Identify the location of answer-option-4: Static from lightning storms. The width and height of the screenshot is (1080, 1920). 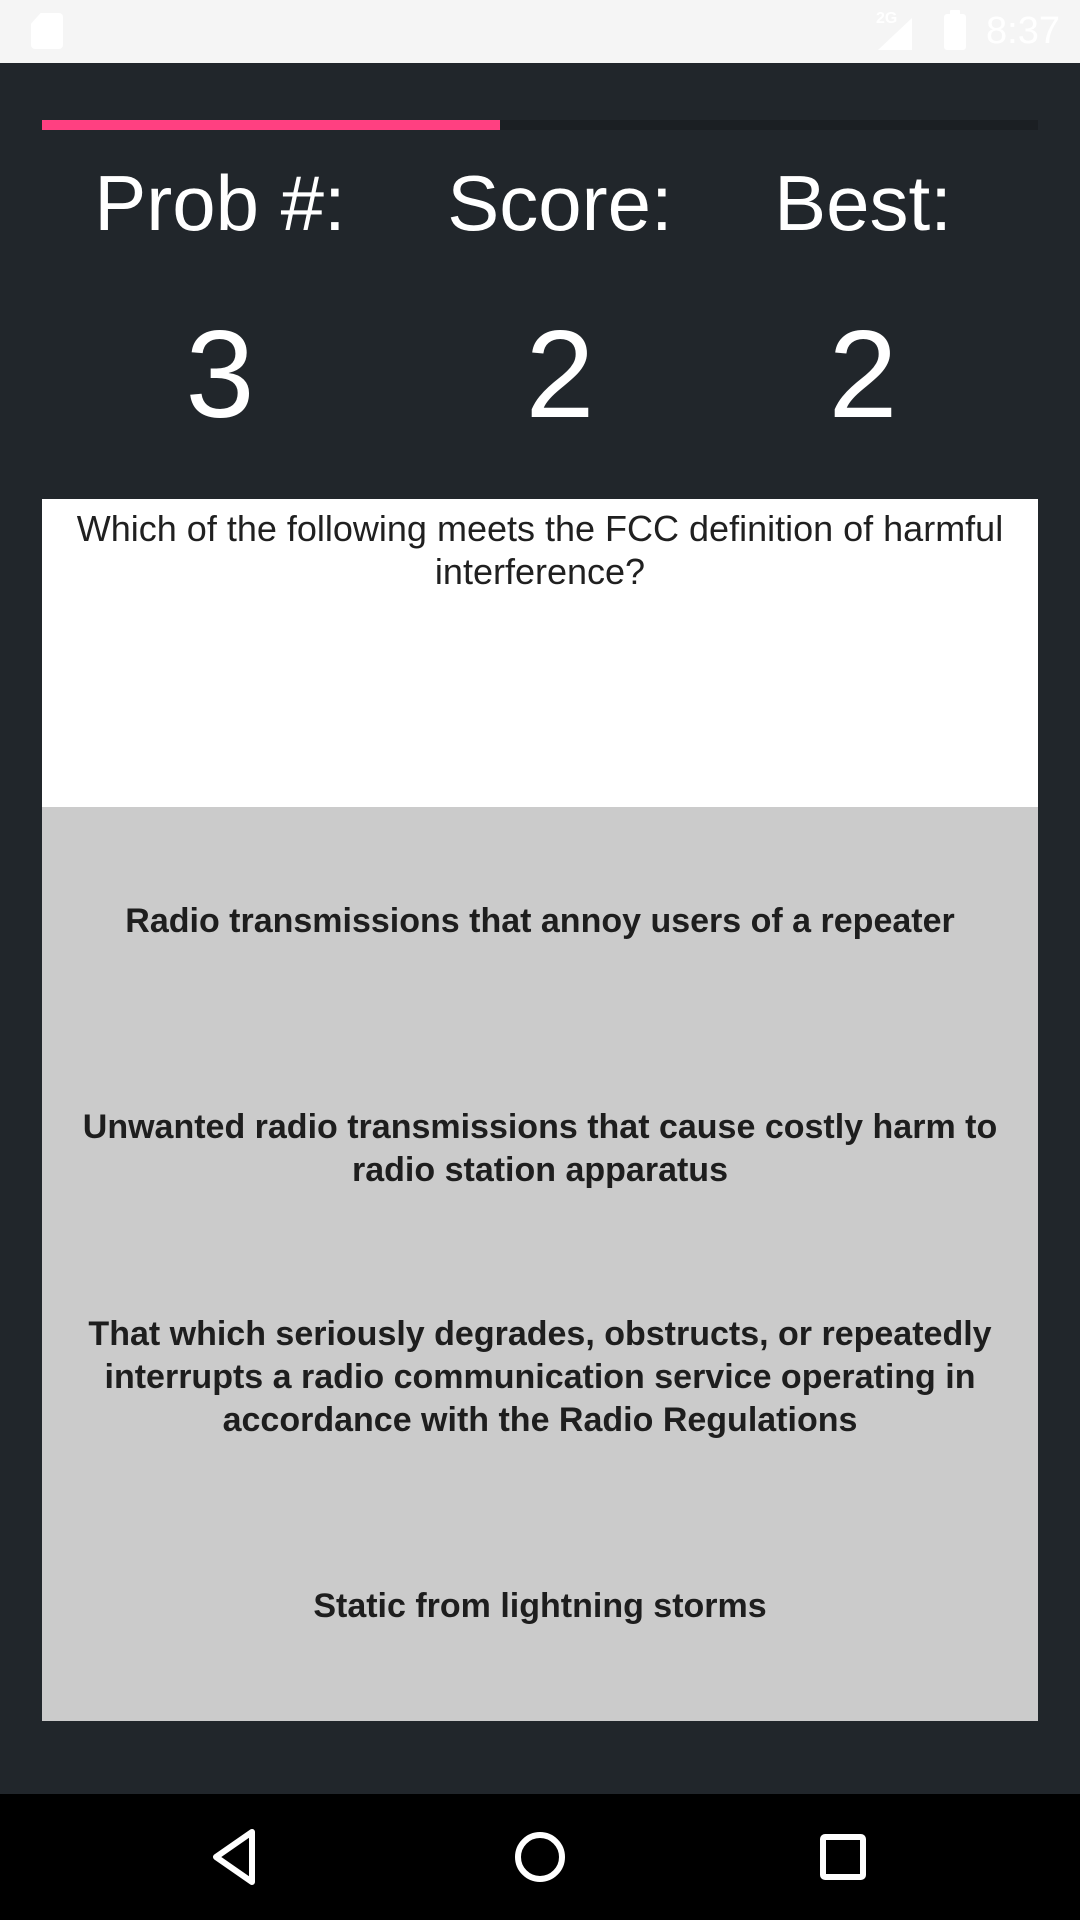
(540, 1606).